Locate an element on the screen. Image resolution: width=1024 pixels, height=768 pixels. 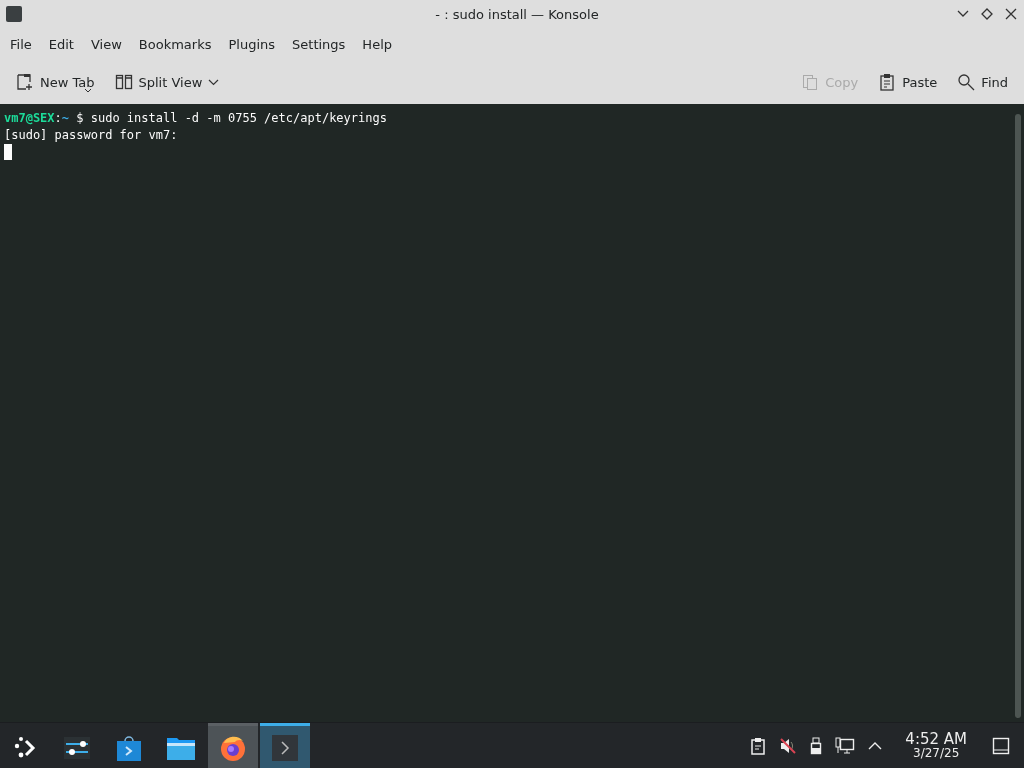
muted-speaker-icon is located at coordinates (788, 746).